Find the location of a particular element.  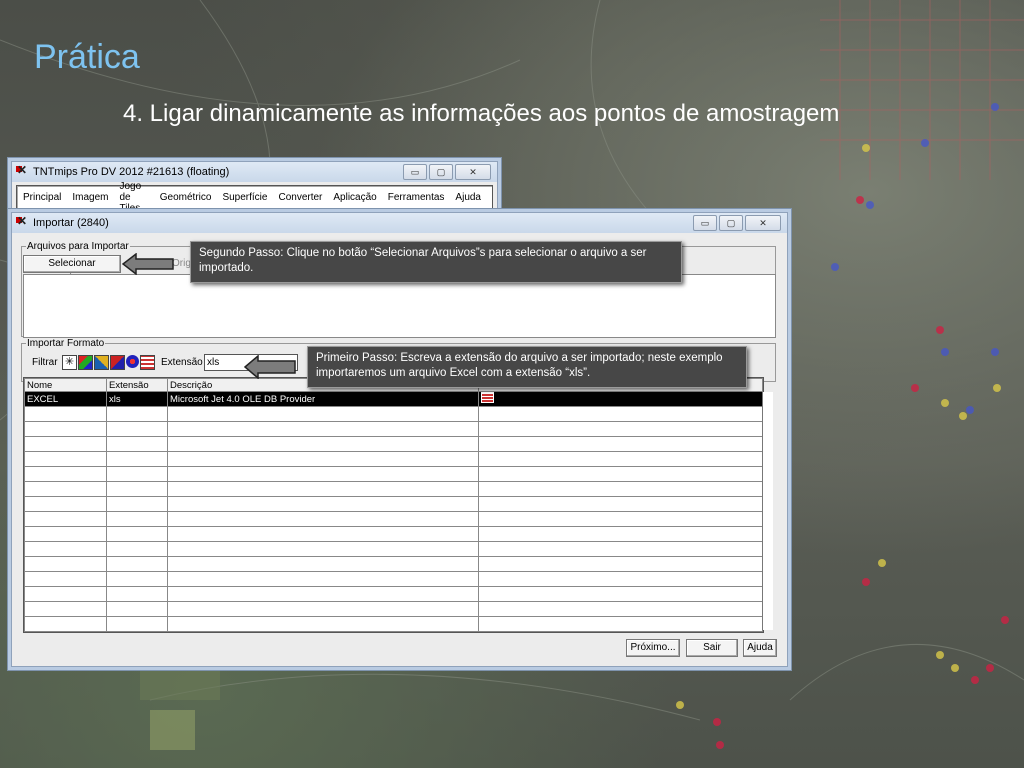

step1-arrow-icon is located at coordinates (270, 367).